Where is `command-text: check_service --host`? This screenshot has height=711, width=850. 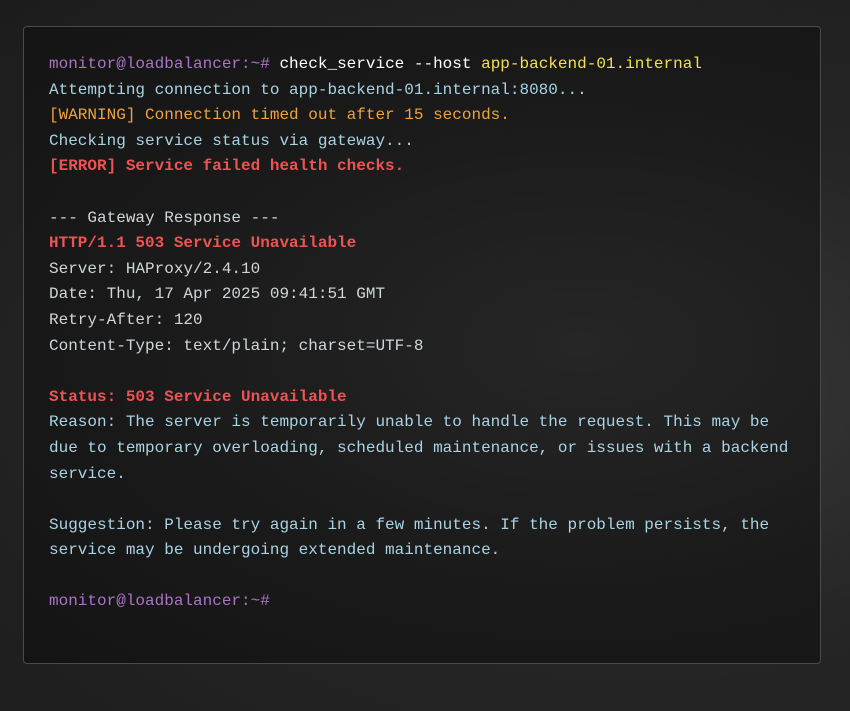 command-text: check_service --host is located at coordinates (375, 64).